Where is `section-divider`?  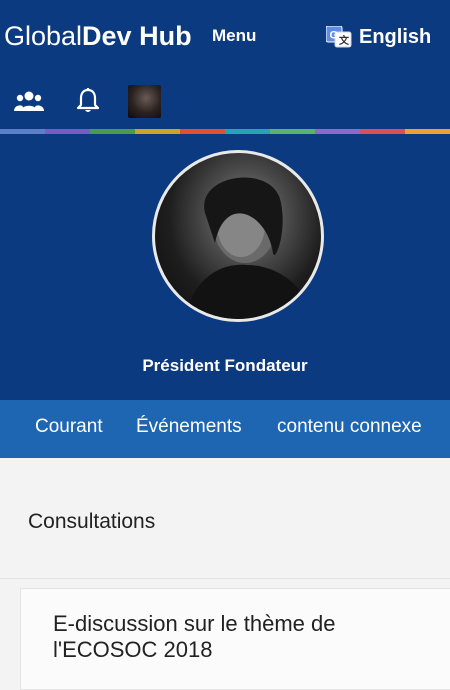 section-divider is located at coordinates (225, 578).